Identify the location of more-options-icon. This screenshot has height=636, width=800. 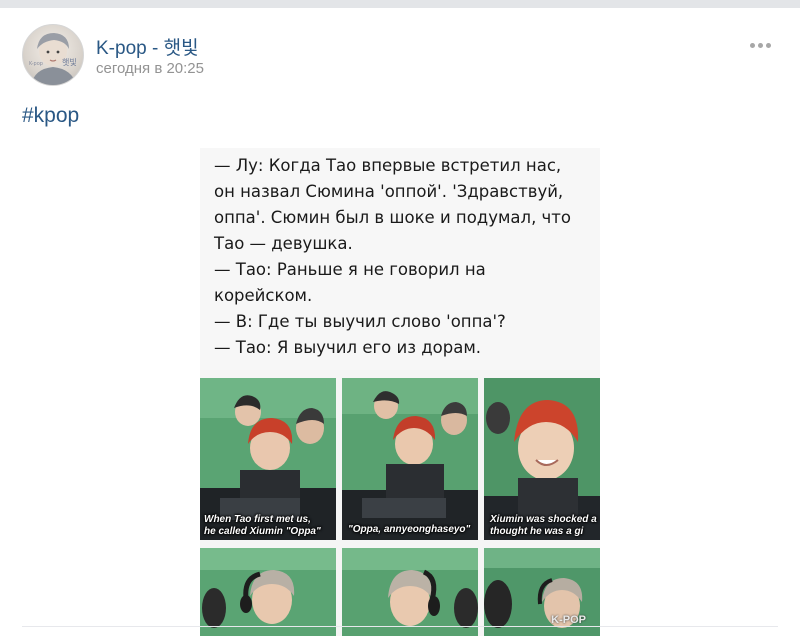
(760, 45).